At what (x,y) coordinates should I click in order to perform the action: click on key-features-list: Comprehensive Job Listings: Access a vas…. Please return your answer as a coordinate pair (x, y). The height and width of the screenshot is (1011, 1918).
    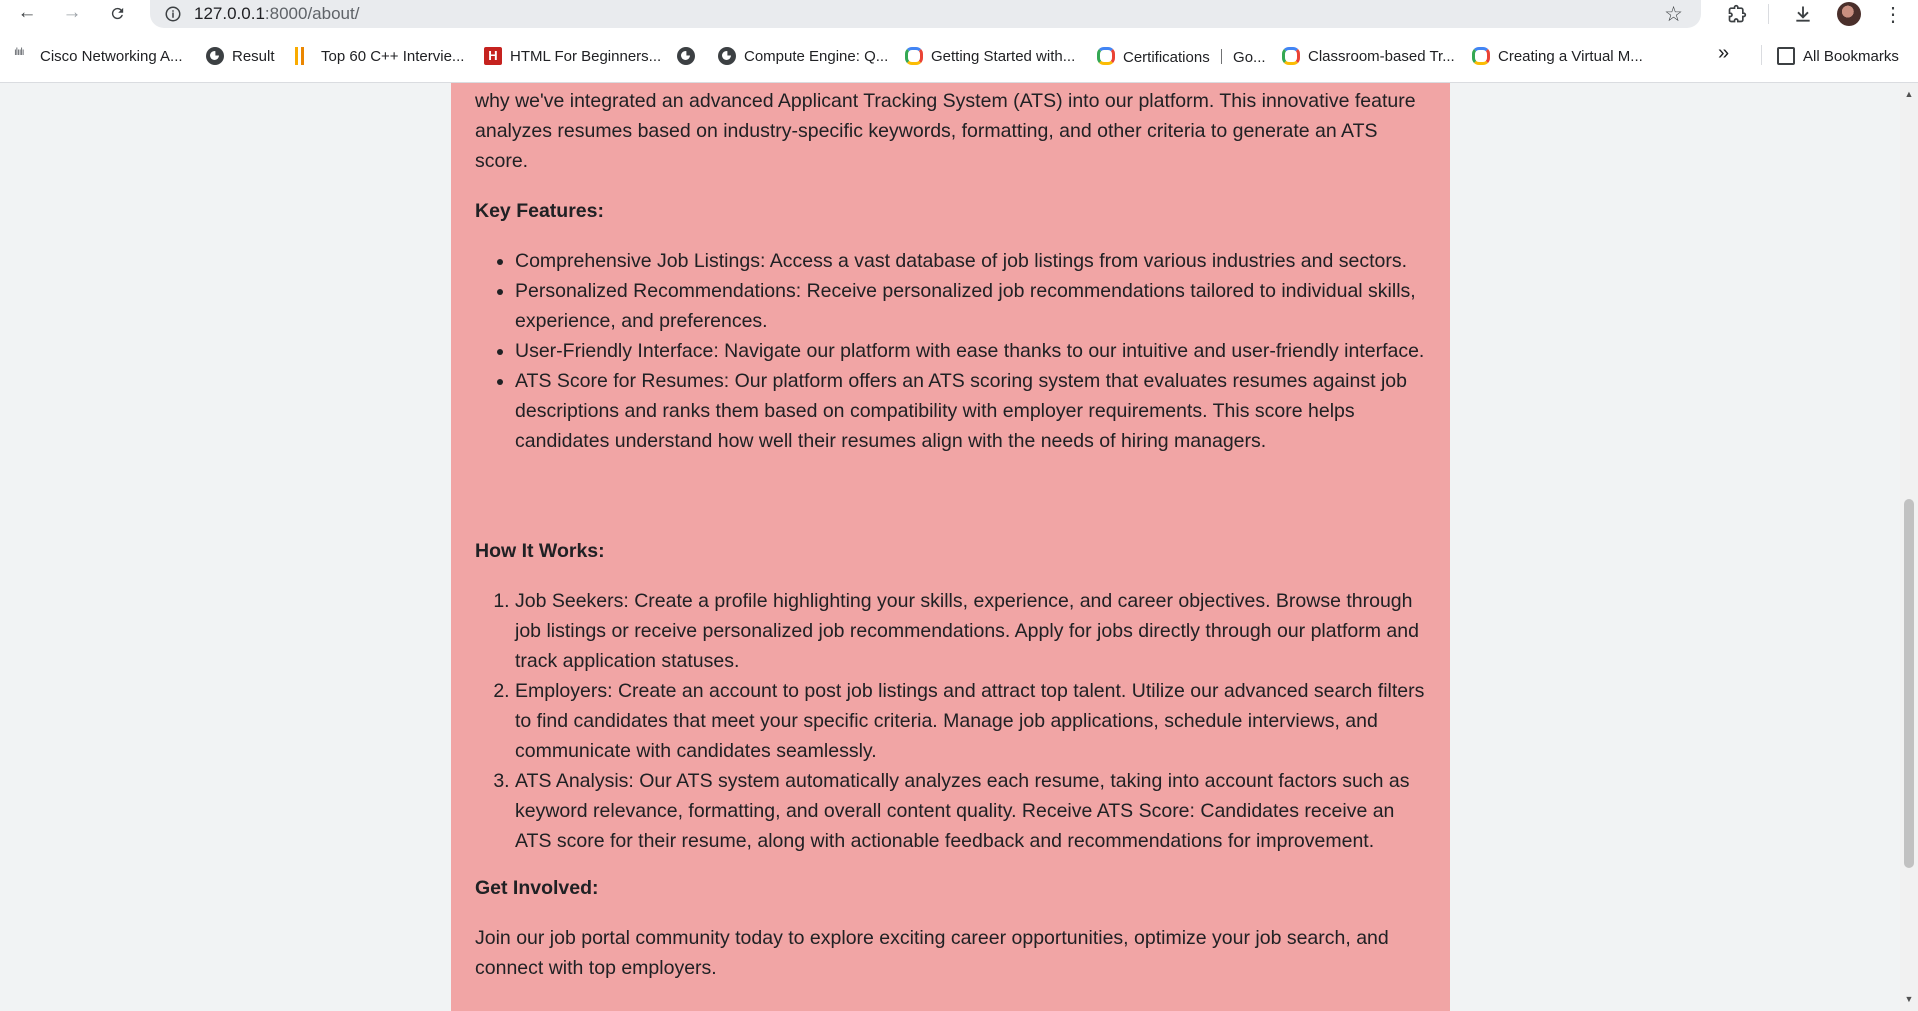
    Looking at the image, I should click on (952, 351).